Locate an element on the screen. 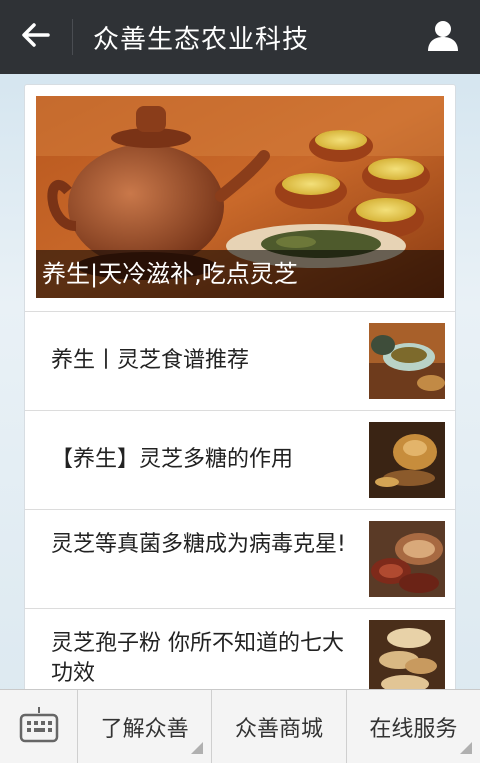  user-icon is located at coordinates (443, 37).